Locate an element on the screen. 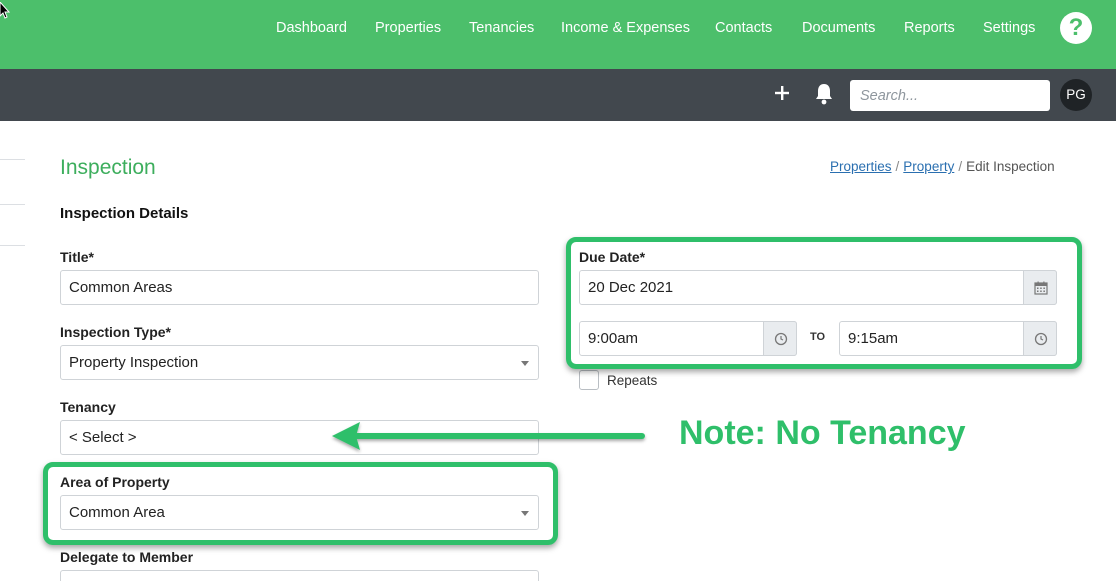 This screenshot has height=581, width=1116. nav-settings: Settings is located at coordinates (1009, 28).